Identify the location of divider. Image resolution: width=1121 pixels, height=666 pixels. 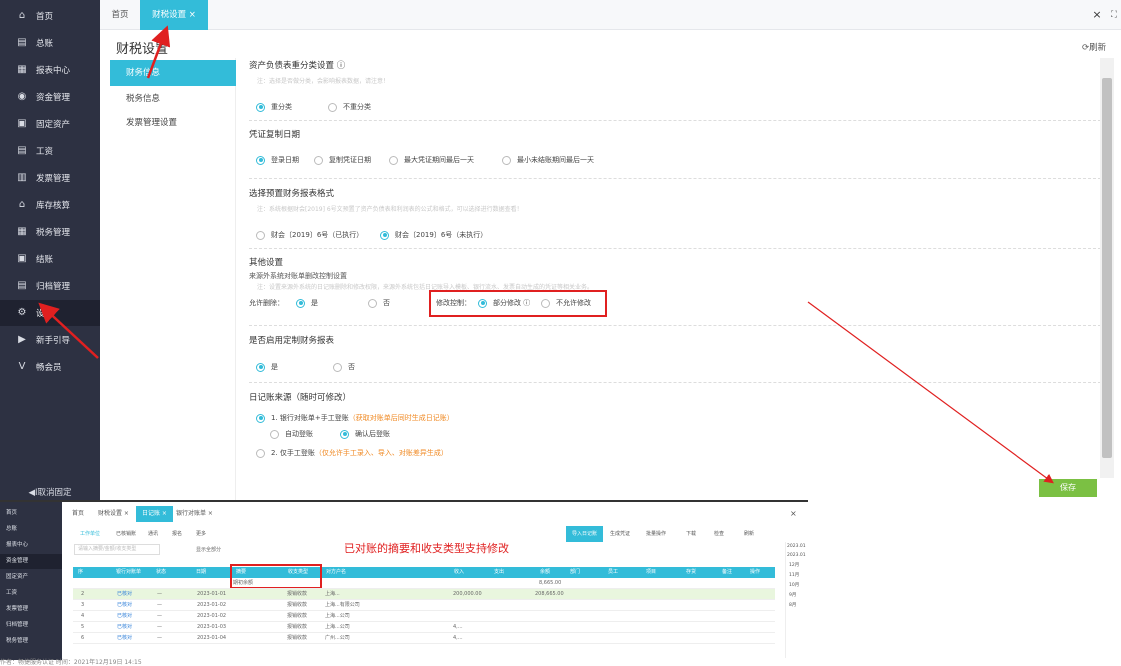
(677, 325).